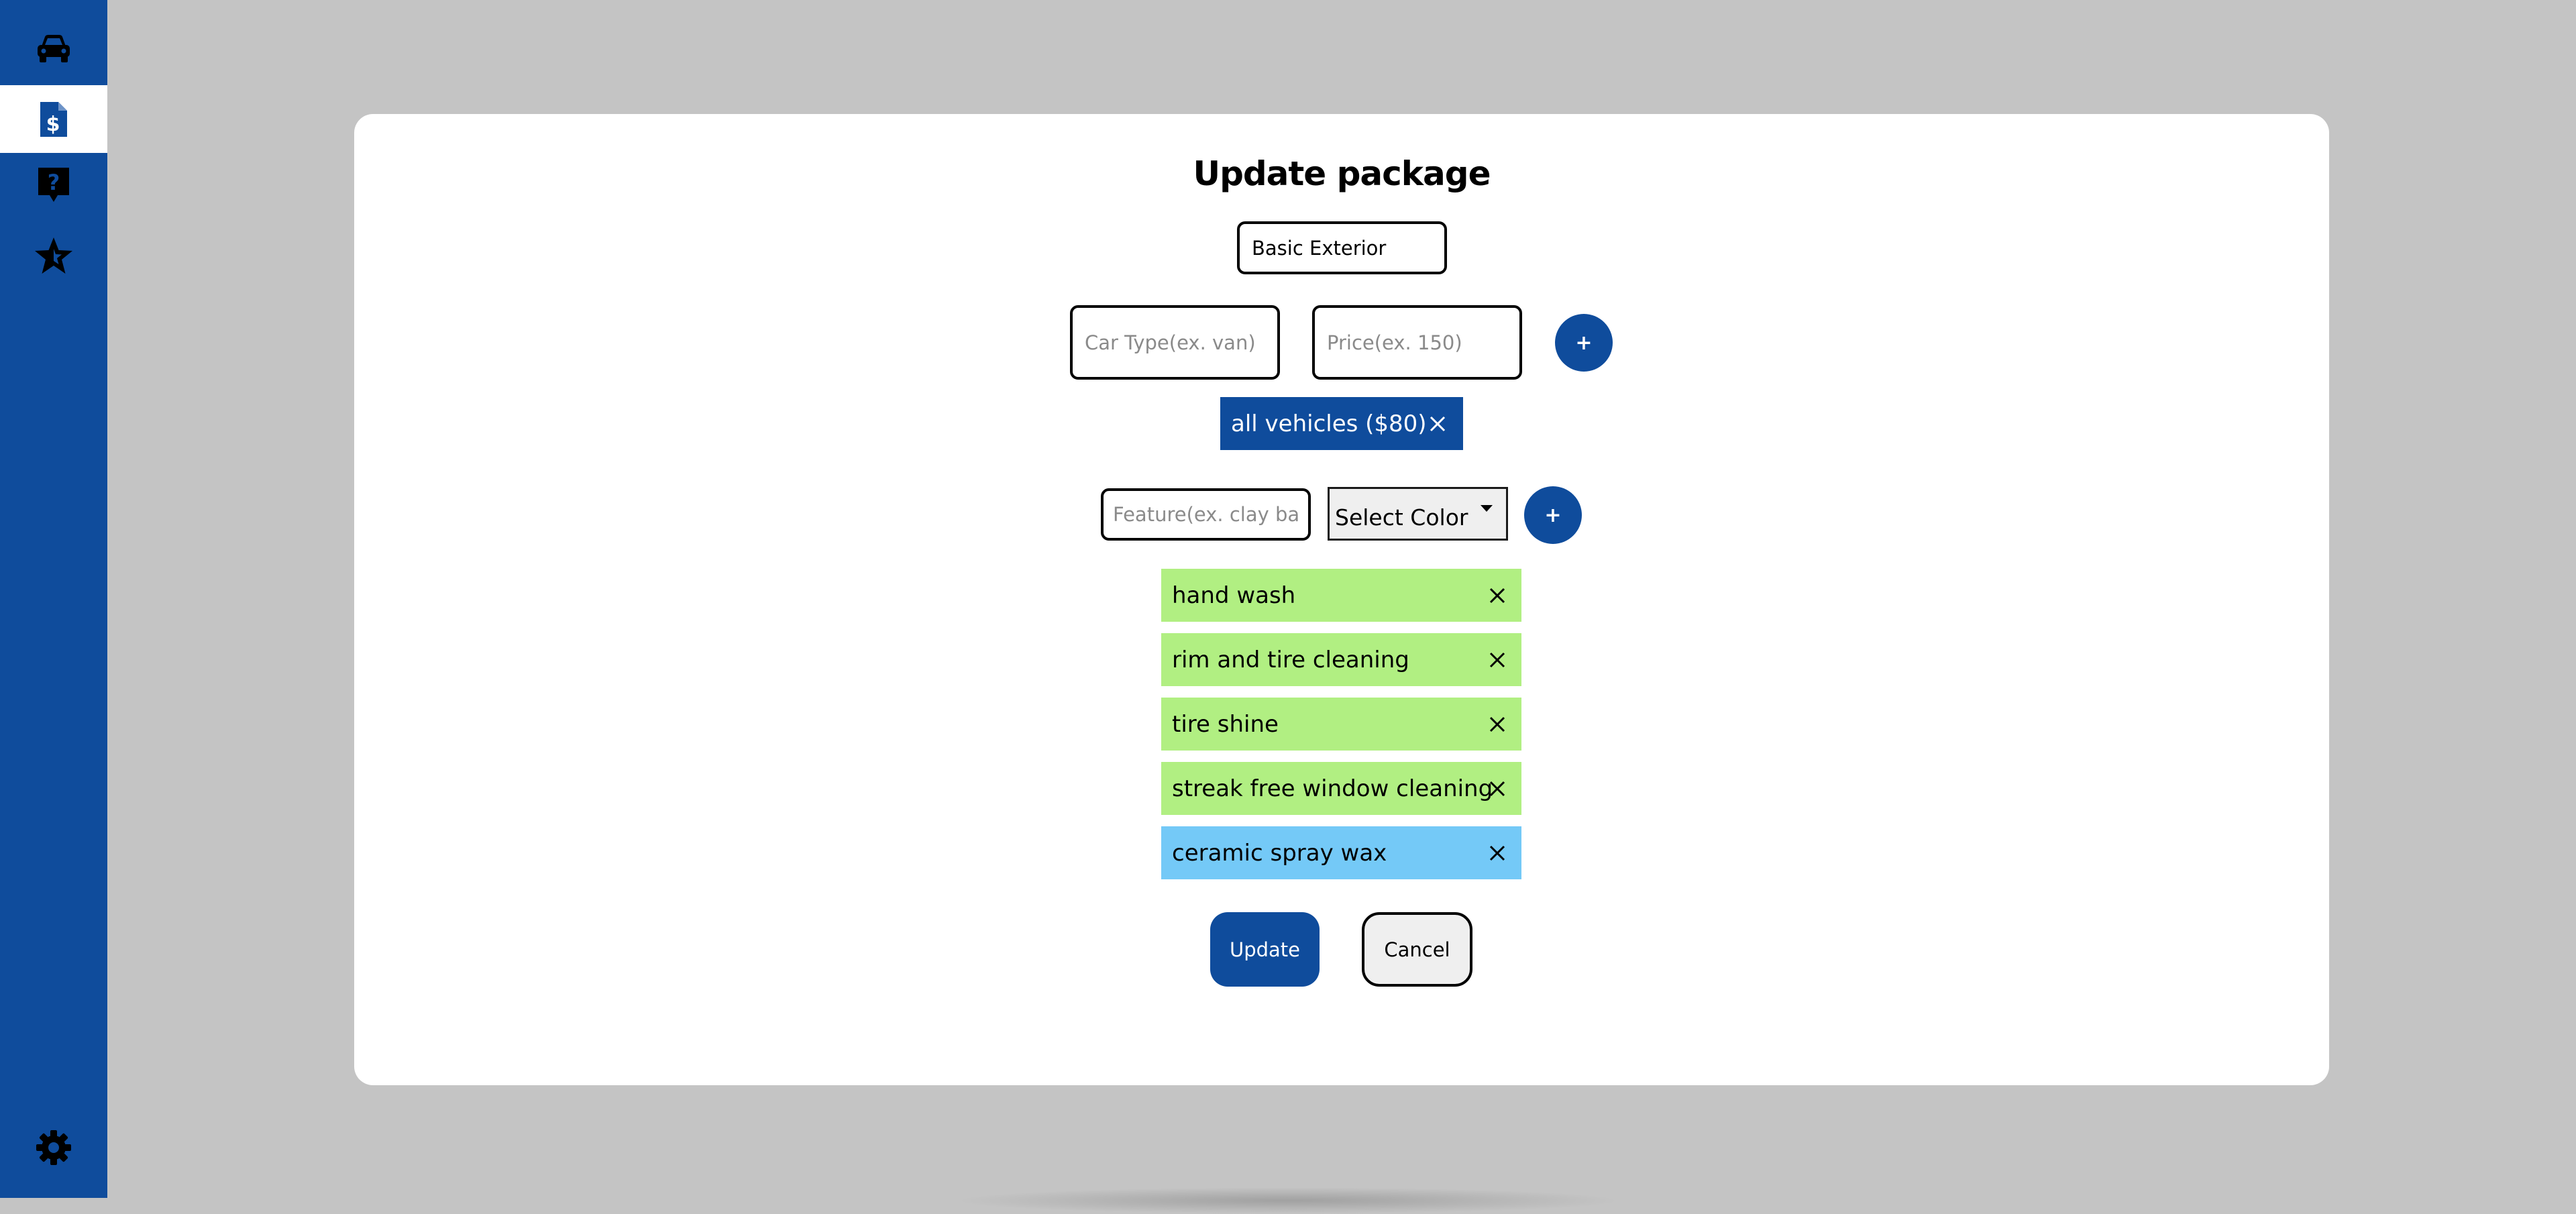 This screenshot has height=1214, width=2576. Describe the element at coordinates (1332, 788) in the screenshot. I see `feature-label: streak free window cleaning` at that location.